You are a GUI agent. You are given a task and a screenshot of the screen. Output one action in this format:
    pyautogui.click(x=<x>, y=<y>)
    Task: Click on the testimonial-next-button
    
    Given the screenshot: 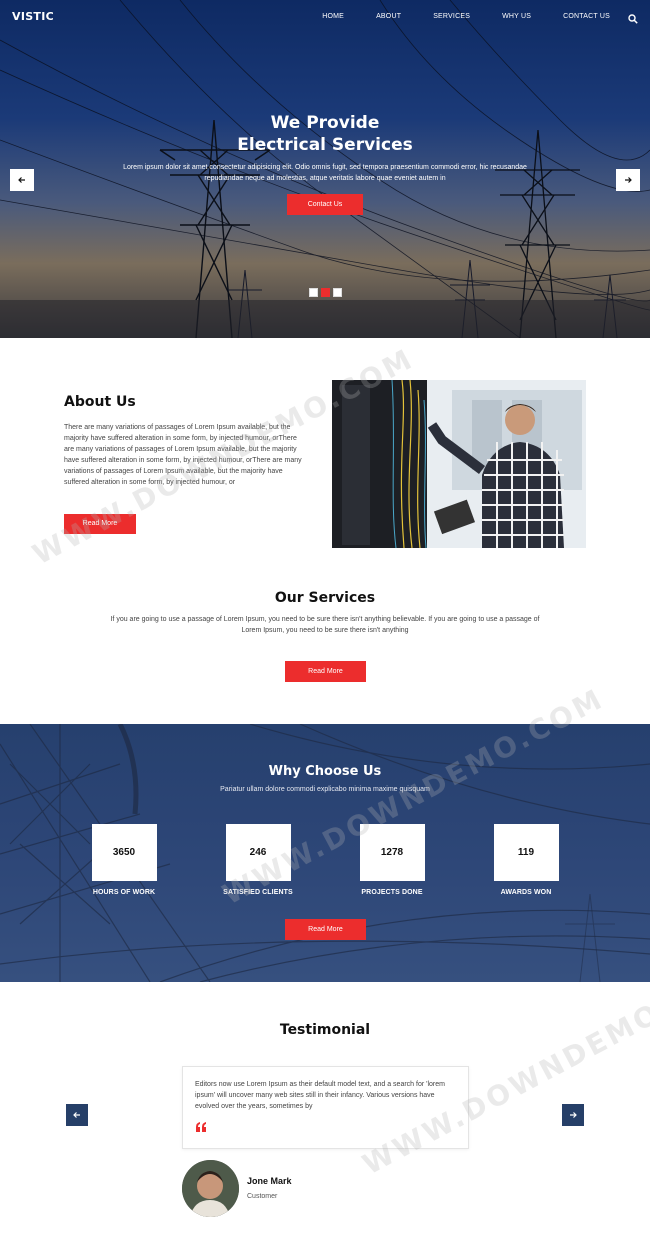 What is the action you would take?
    pyautogui.click(x=573, y=1115)
    